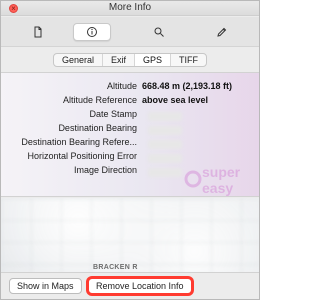  I want to click on metadata-row-date-stamp: Date Stamp, so click(130, 114).